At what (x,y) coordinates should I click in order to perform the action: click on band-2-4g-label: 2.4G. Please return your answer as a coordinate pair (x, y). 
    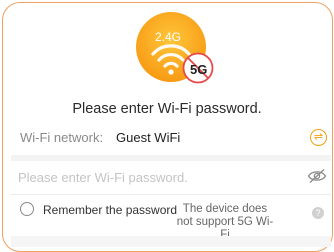
    Looking at the image, I should click on (168, 37).